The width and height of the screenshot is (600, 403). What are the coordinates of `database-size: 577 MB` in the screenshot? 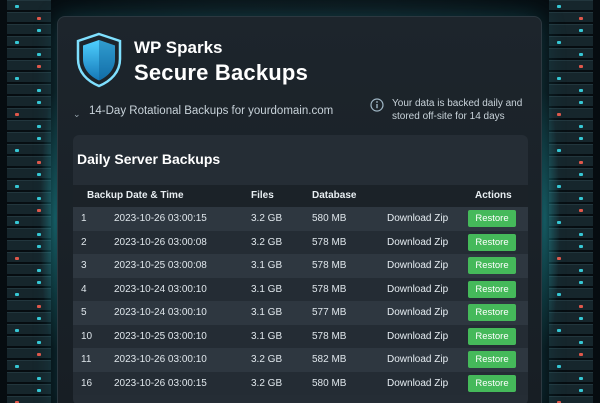 It's located at (329, 312).